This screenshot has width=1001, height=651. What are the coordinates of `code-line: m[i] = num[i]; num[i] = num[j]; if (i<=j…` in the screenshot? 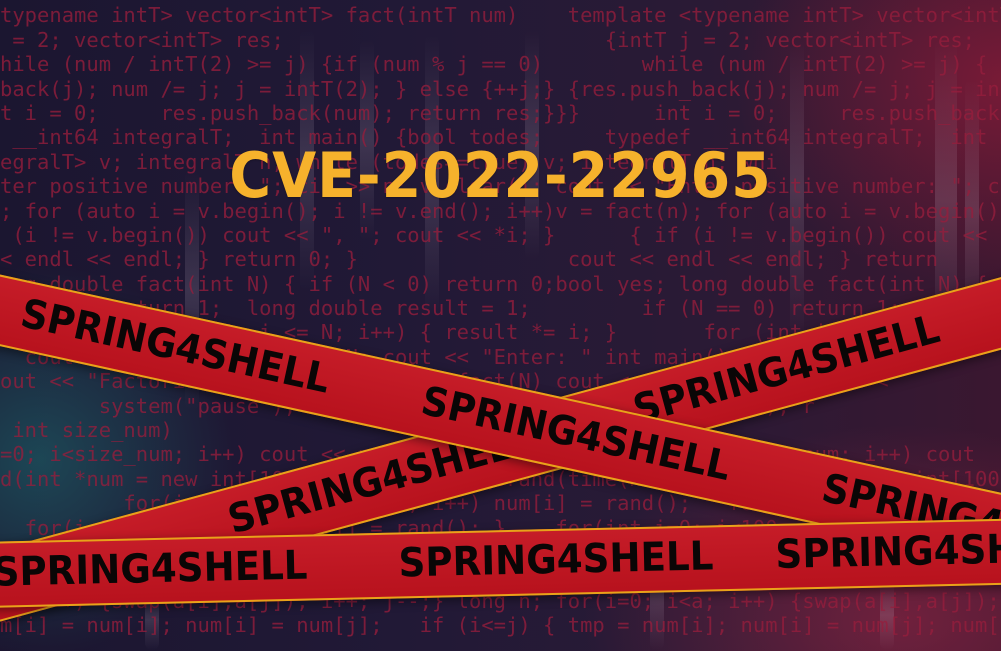 It's located at (500, 625).